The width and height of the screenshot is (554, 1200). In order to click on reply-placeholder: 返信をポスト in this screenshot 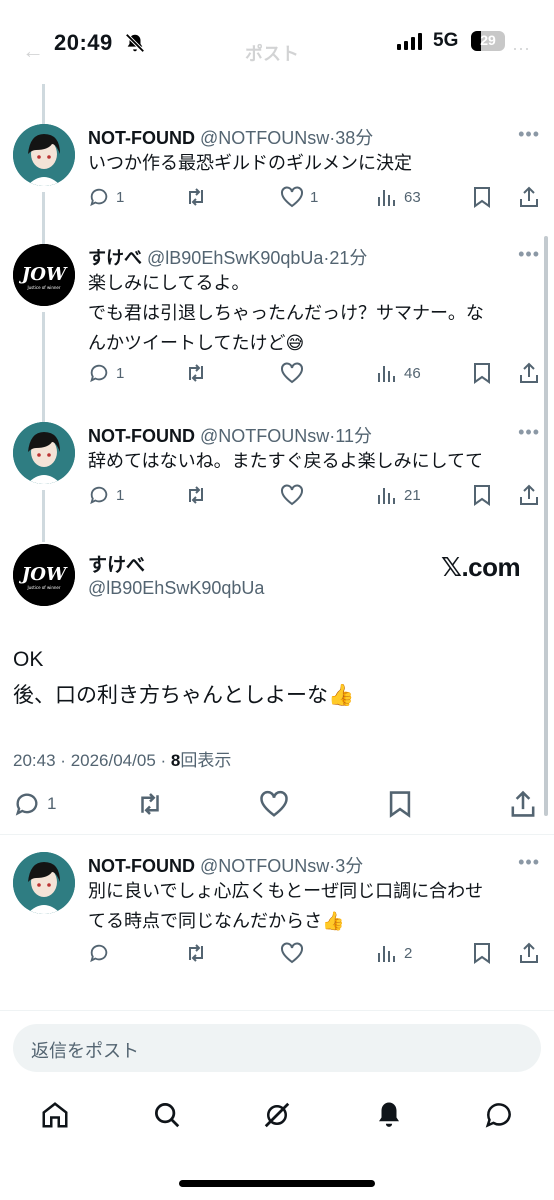, I will do `click(85, 1051)`.